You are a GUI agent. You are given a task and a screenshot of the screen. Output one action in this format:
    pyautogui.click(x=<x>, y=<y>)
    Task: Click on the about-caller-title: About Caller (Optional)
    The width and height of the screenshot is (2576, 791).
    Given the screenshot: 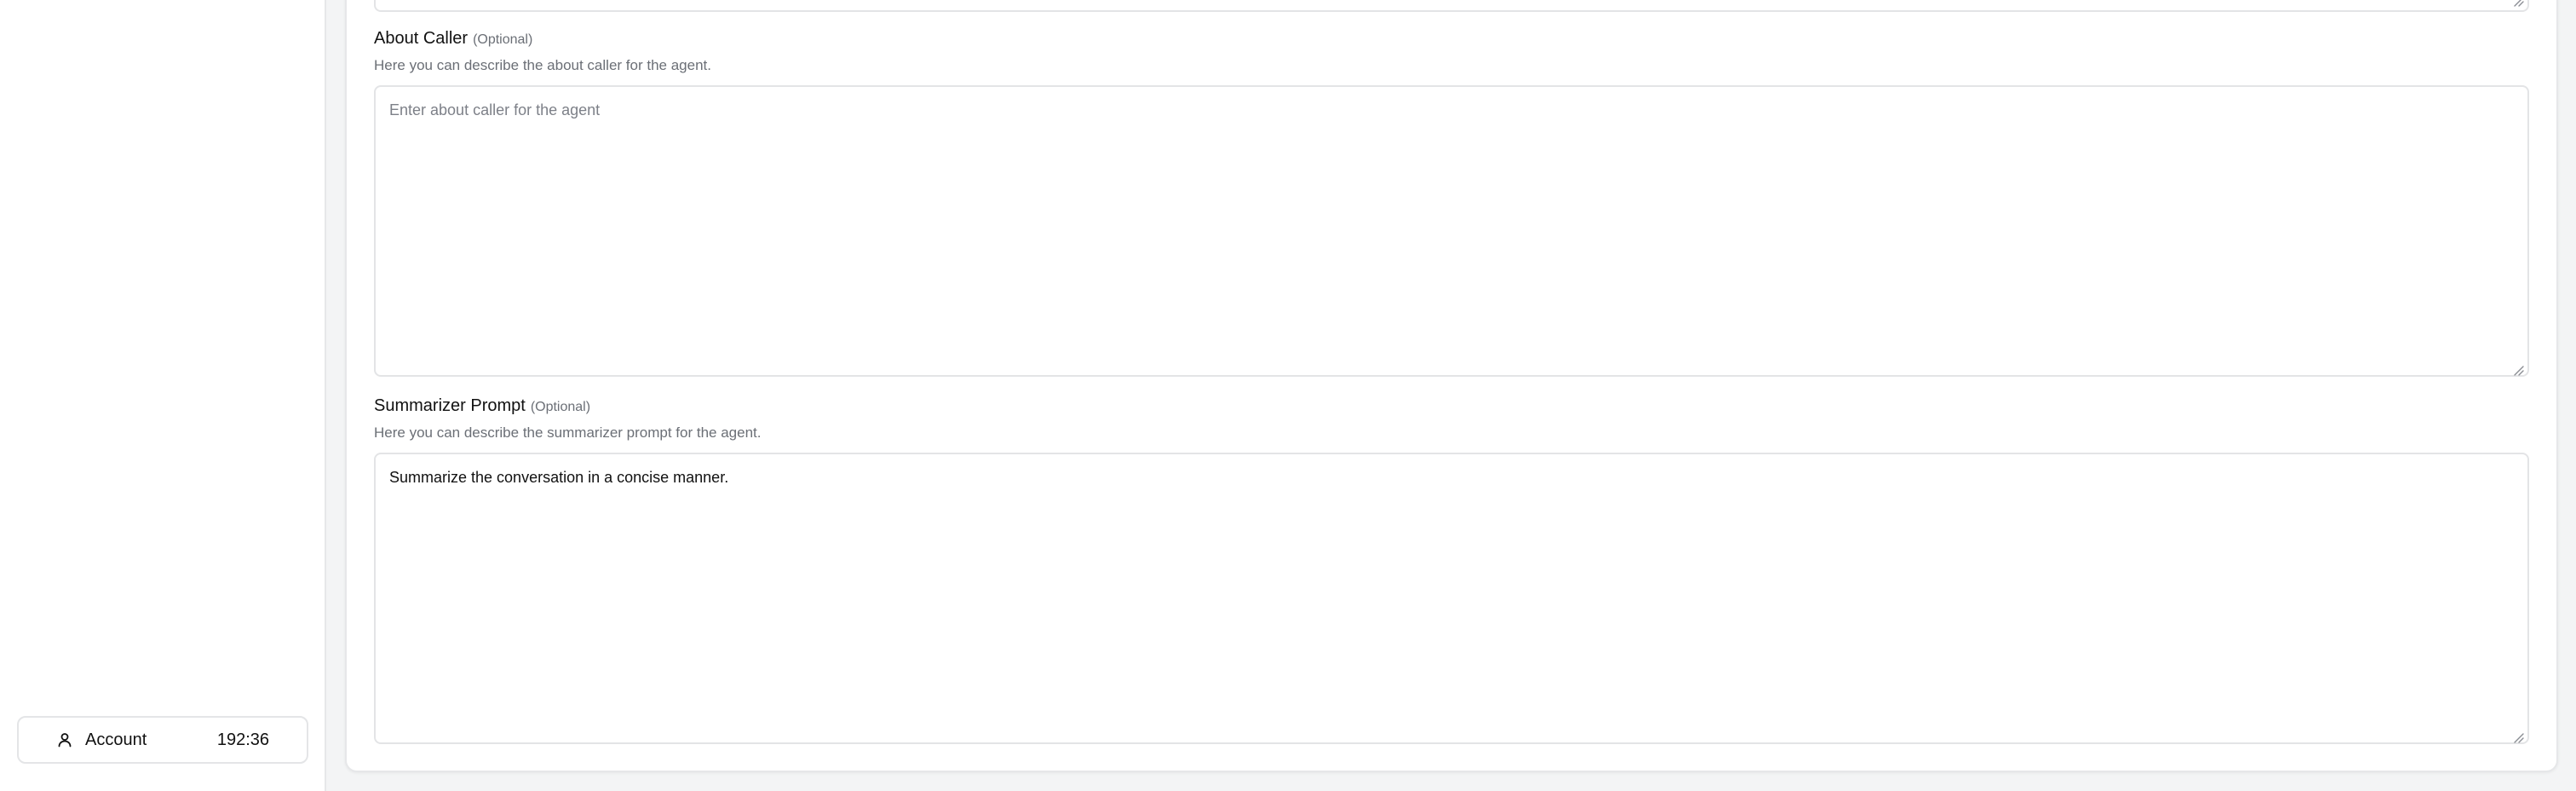 What is the action you would take?
    pyautogui.click(x=1451, y=38)
    